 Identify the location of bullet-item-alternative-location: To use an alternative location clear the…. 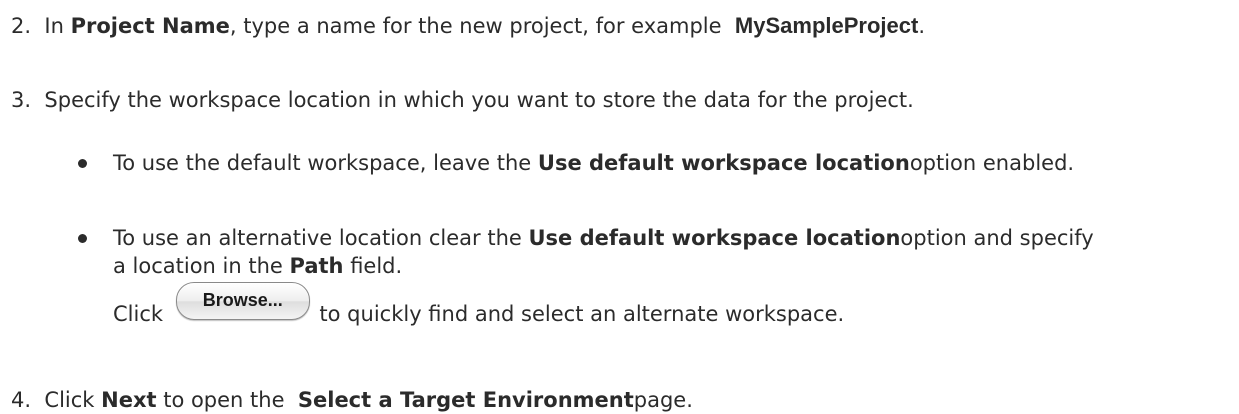
(603, 238).